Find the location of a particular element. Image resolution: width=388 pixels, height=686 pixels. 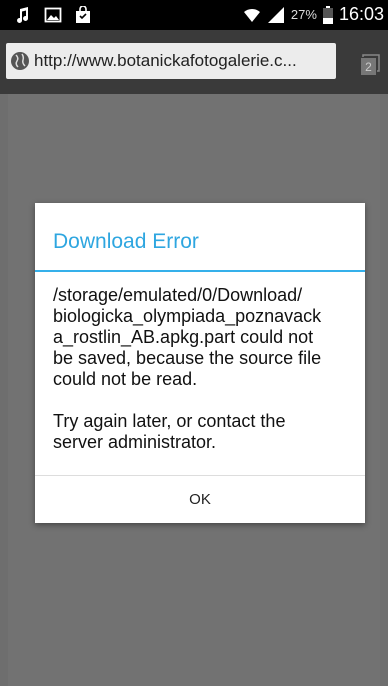

music-icon is located at coordinates (23, 15).